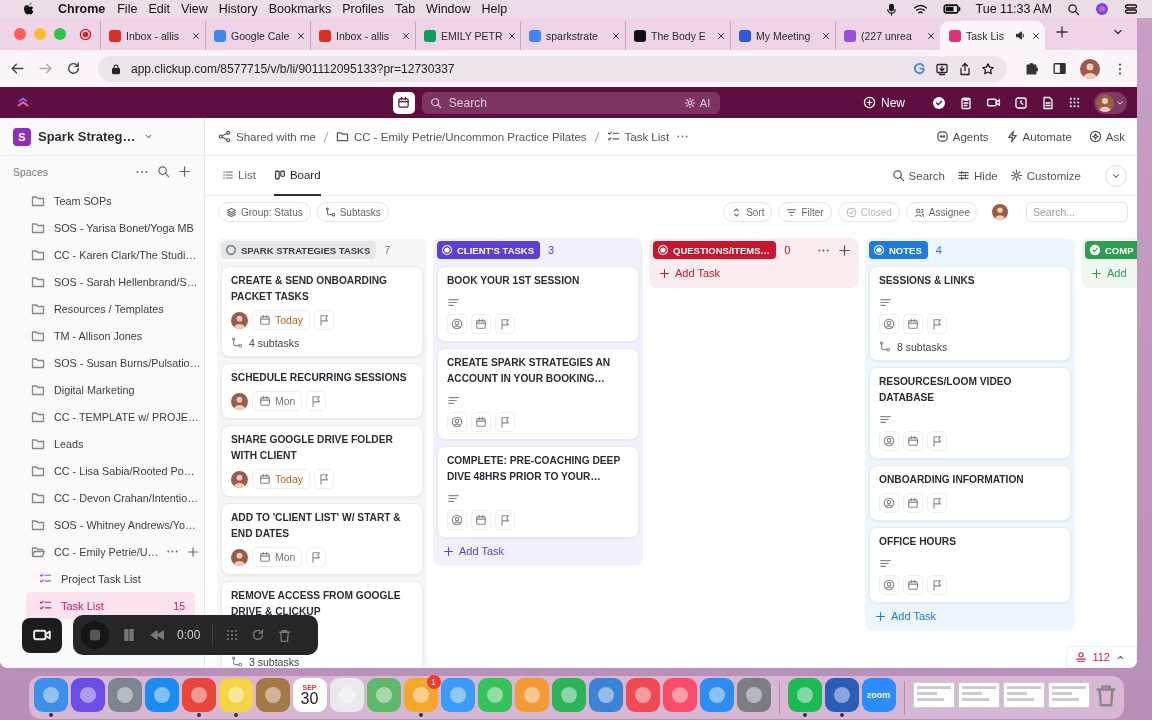  Describe the element at coordinates (1073, 9) in the screenshot. I see `search-icon` at that location.